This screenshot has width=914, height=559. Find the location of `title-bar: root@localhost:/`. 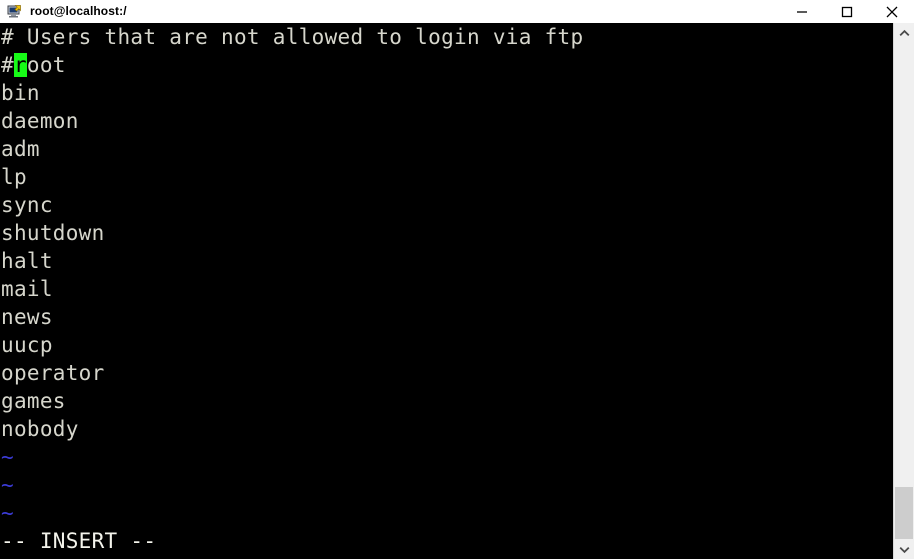

title-bar: root@localhost:/ is located at coordinates (457, 11).